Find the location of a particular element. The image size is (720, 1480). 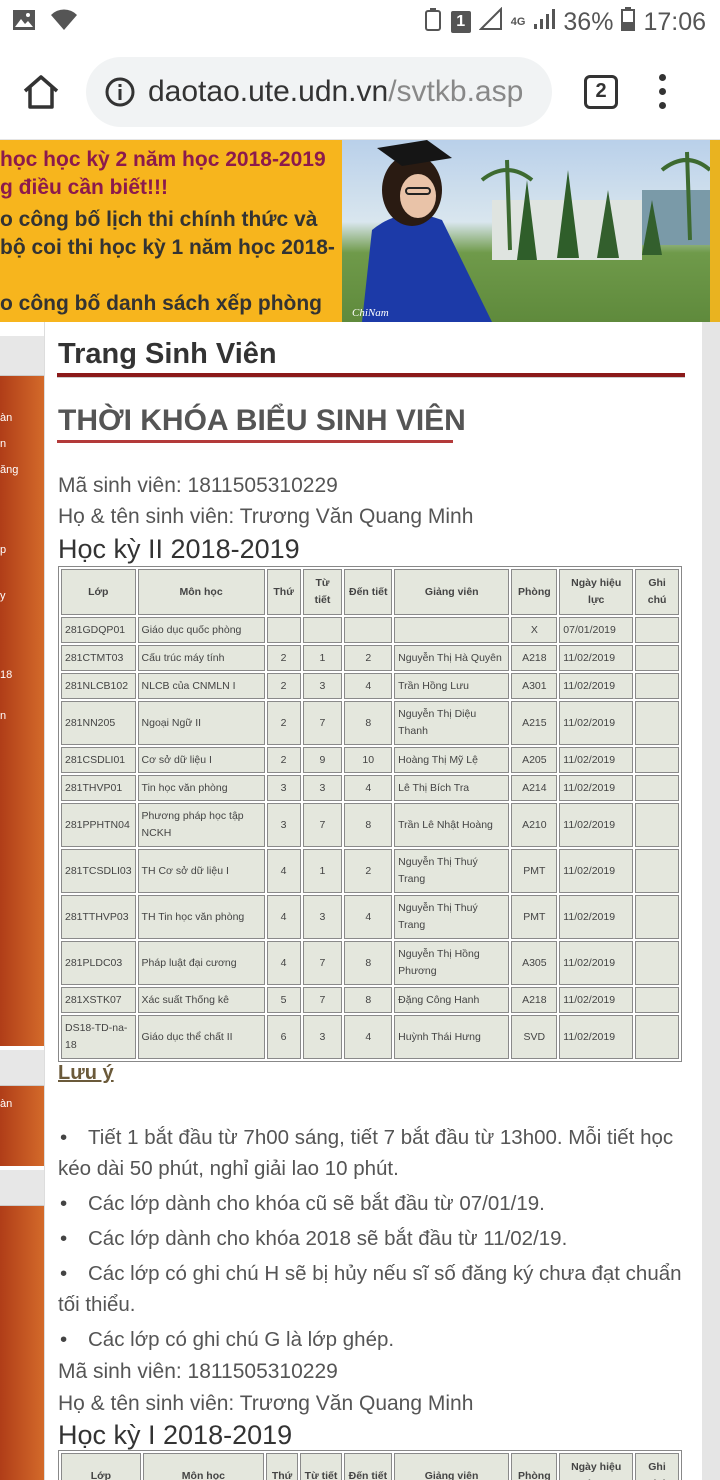

cell-subject: NLCB của CNMLN I is located at coordinates (201, 686).